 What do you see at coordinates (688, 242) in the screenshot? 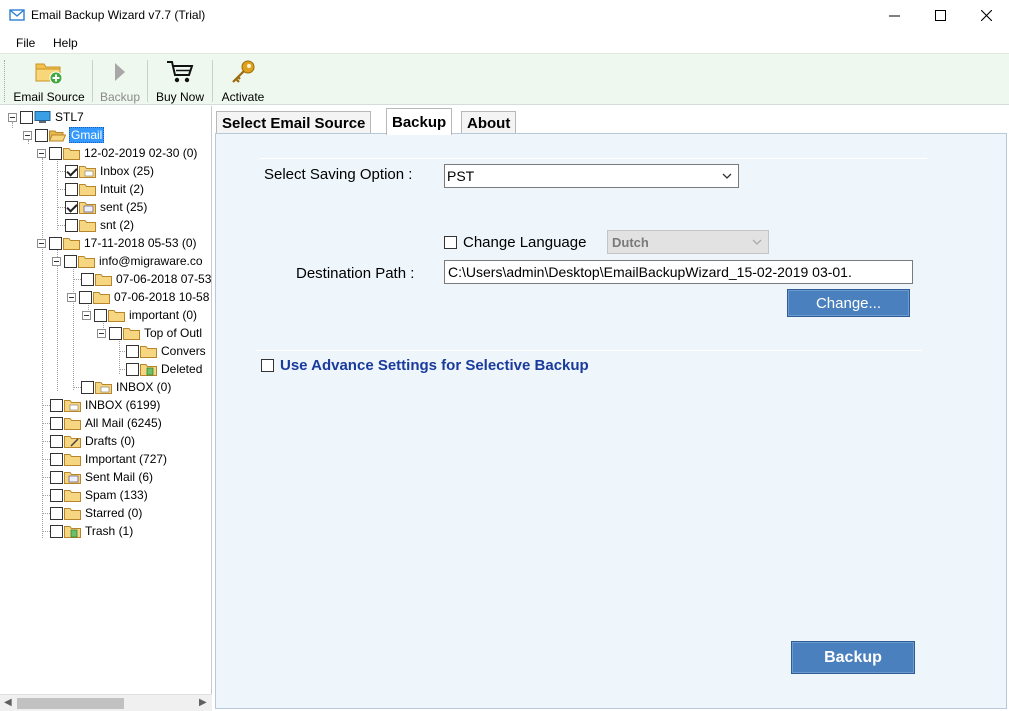
I see `language-select: Dutch` at bounding box center [688, 242].